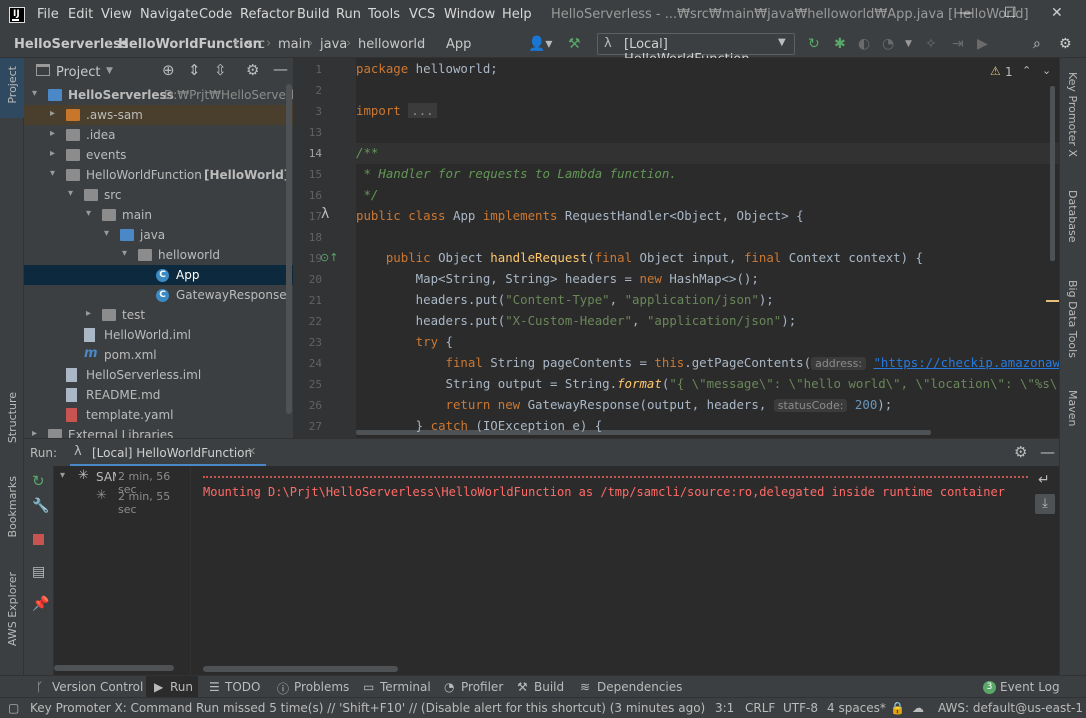 This screenshot has height=718, width=1086. Describe the element at coordinates (1052, 173) in the screenshot. I see `editor-vertical-scrollbar` at that location.